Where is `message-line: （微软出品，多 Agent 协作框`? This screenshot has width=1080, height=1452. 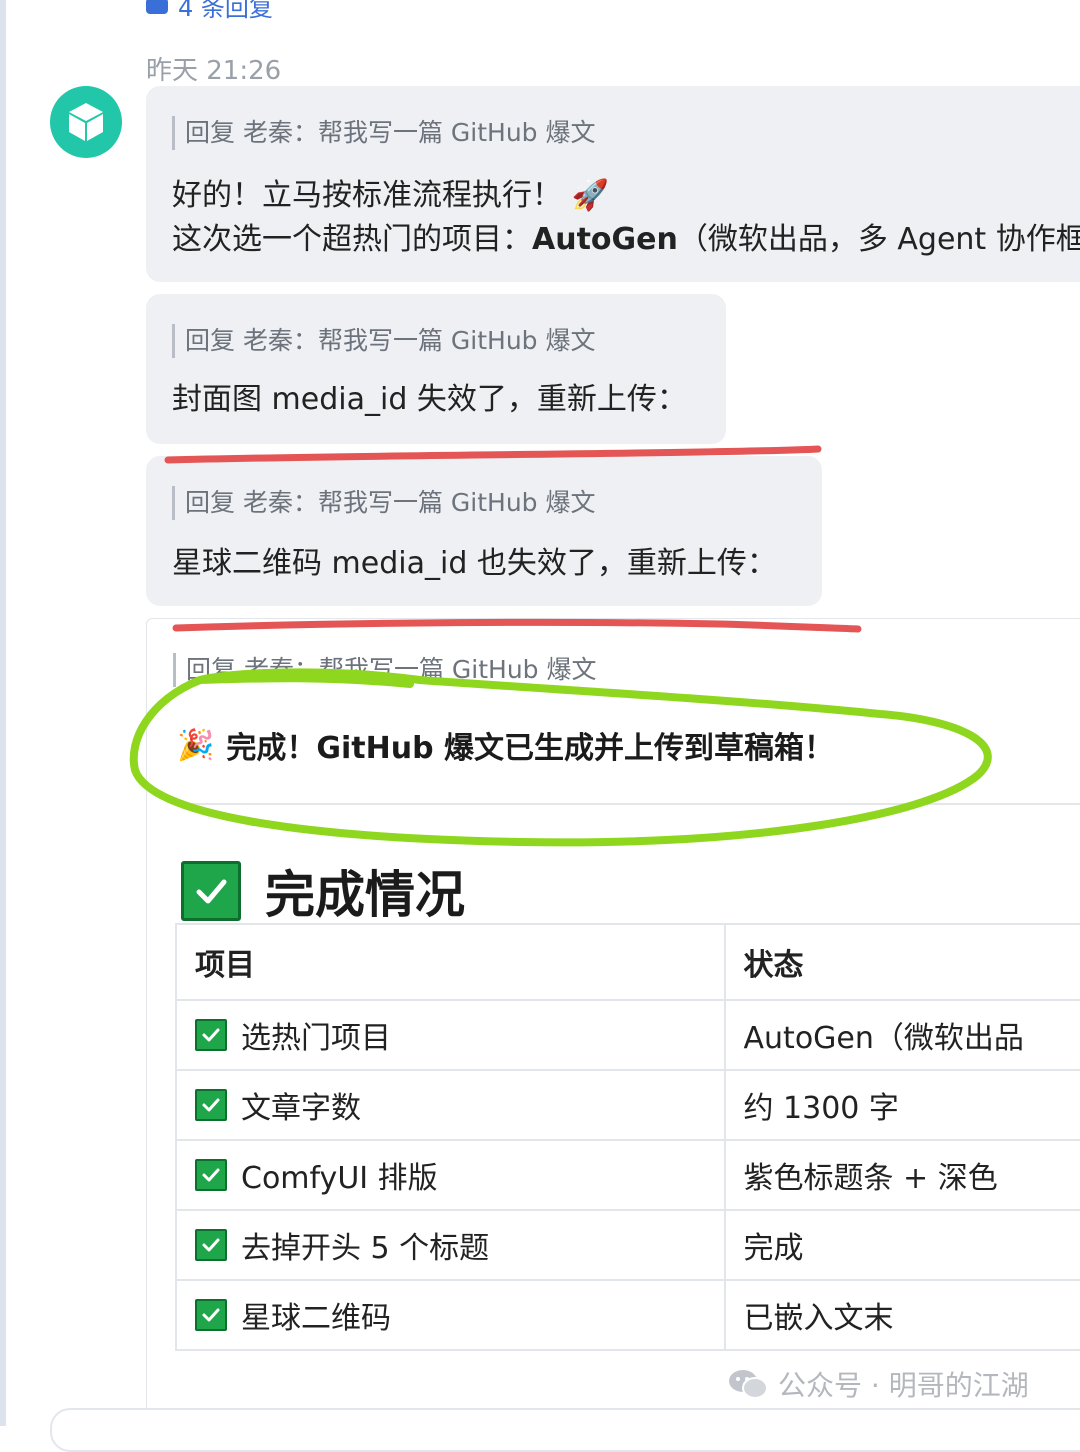
message-line: （微软出品，多 Agent 协作框 is located at coordinates (878, 239).